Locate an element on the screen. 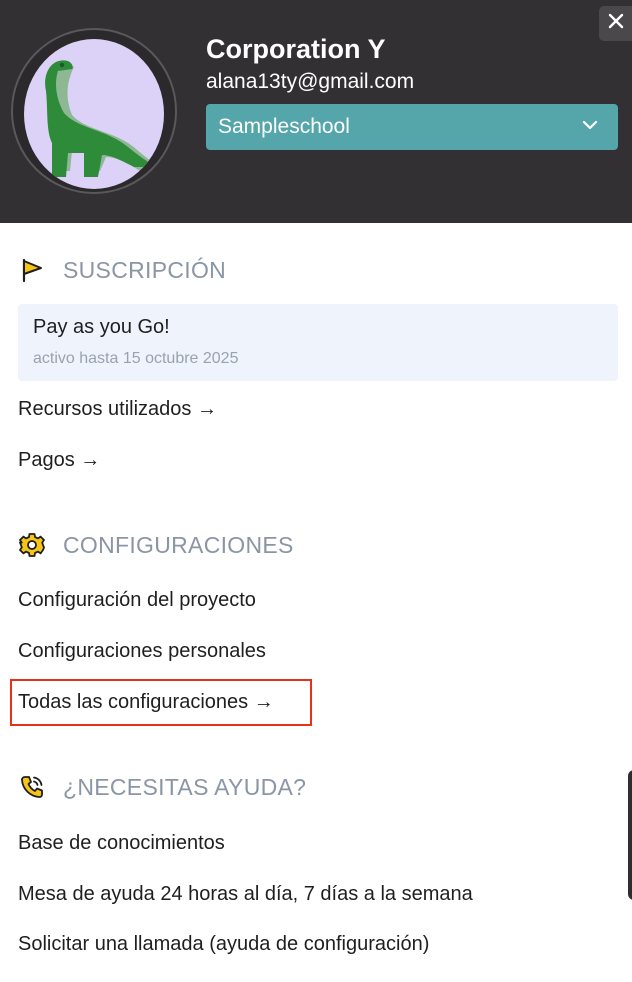 The image size is (632, 982). gear-icon is located at coordinates (32, 545).